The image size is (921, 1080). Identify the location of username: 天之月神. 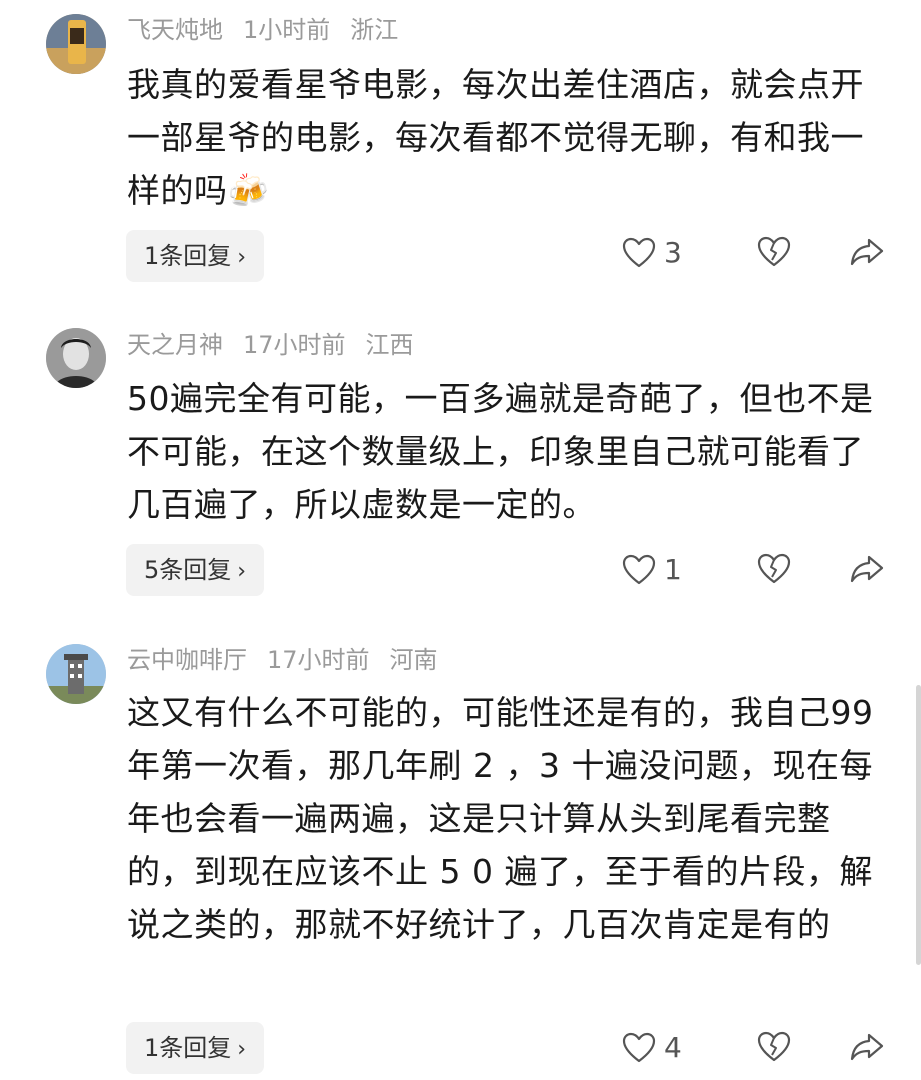
(175, 345).